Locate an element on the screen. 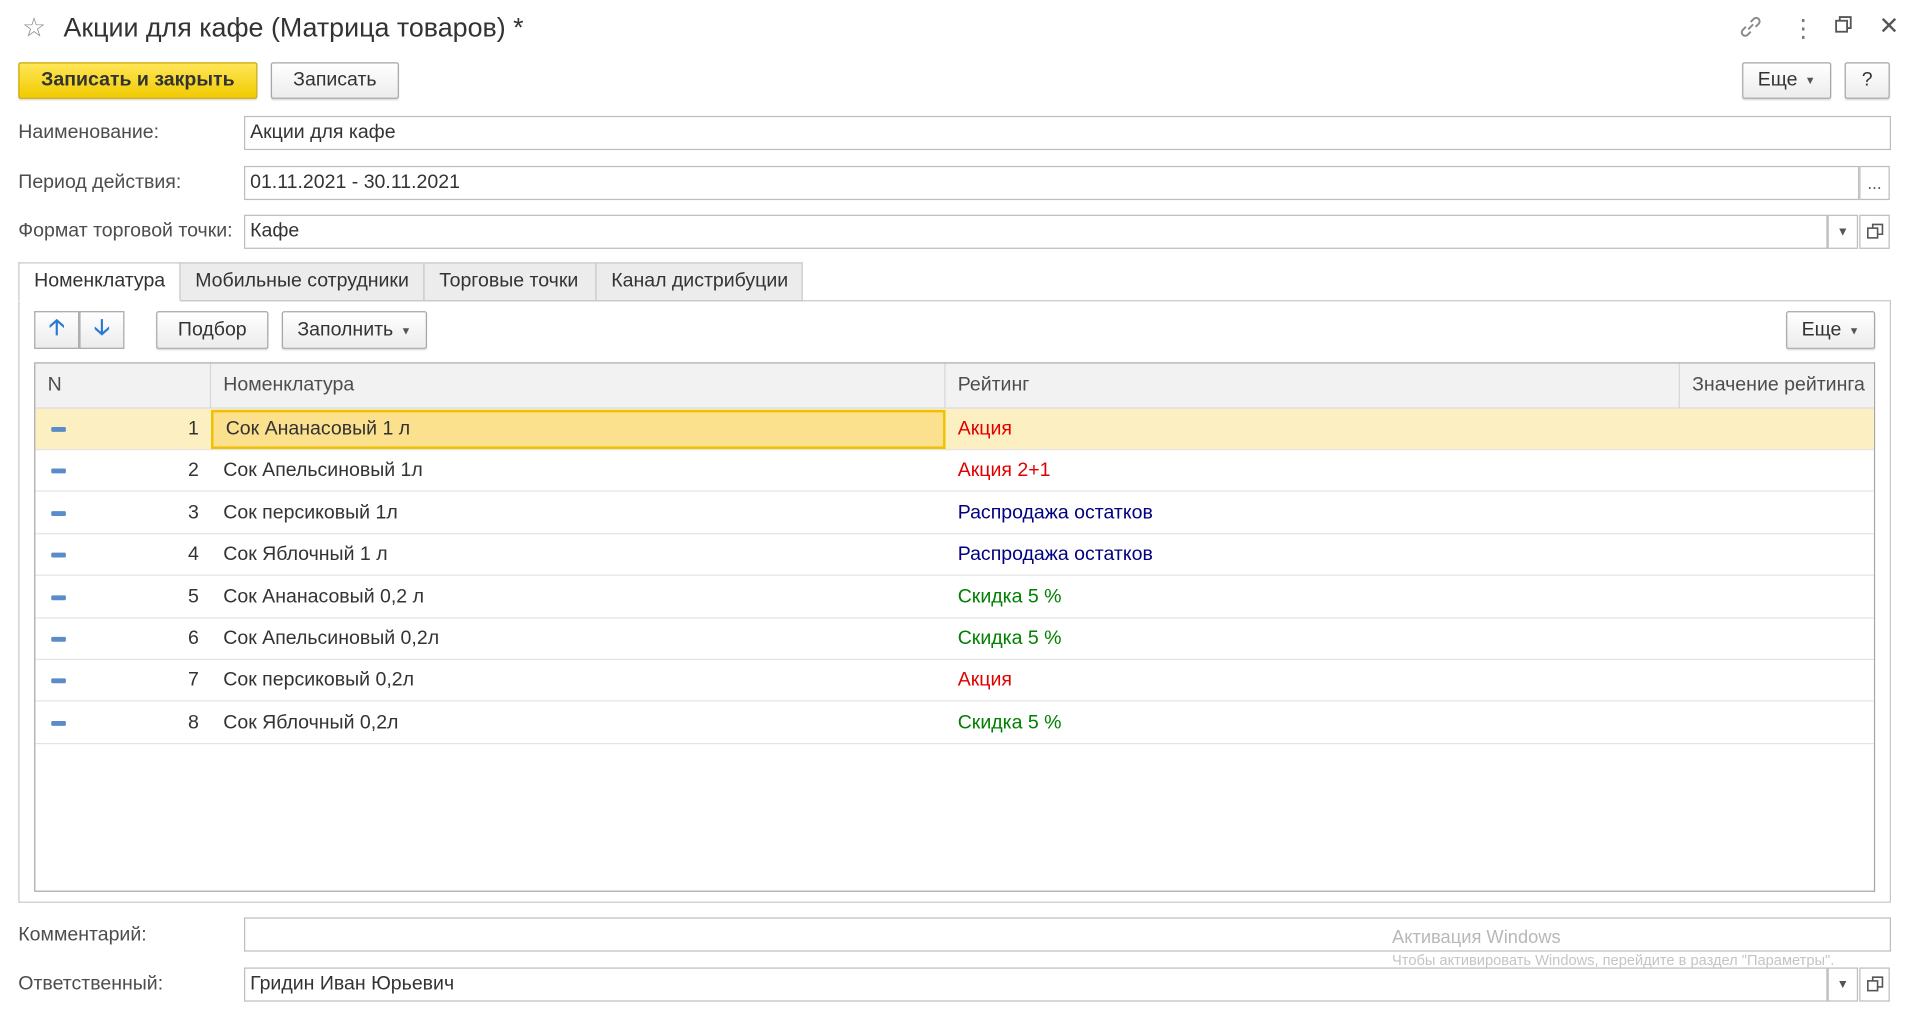  table-more-label: Еще is located at coordinates (1821, 329).